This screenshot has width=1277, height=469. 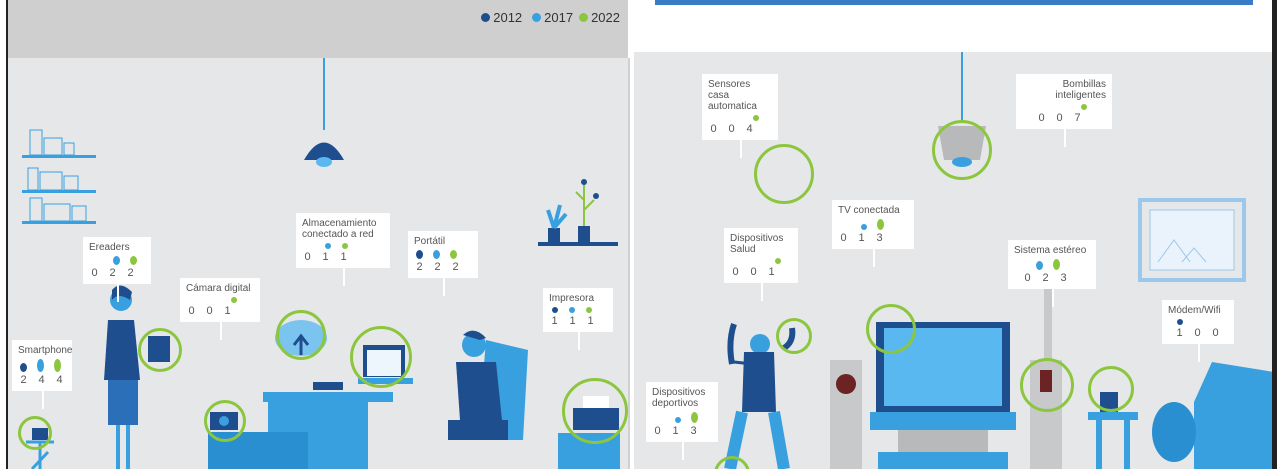 I want to click on nas-device-icon, so click(x=328, y=386).